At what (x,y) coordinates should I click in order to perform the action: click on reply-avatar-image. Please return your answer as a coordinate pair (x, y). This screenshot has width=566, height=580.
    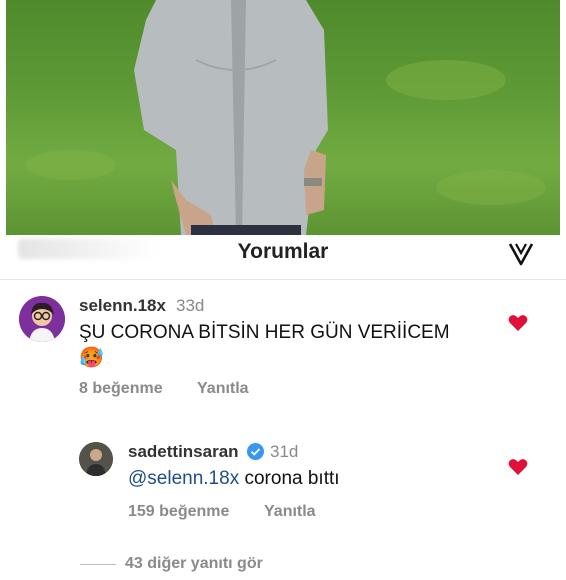
    Looking at the image, I should click on (96, 459).